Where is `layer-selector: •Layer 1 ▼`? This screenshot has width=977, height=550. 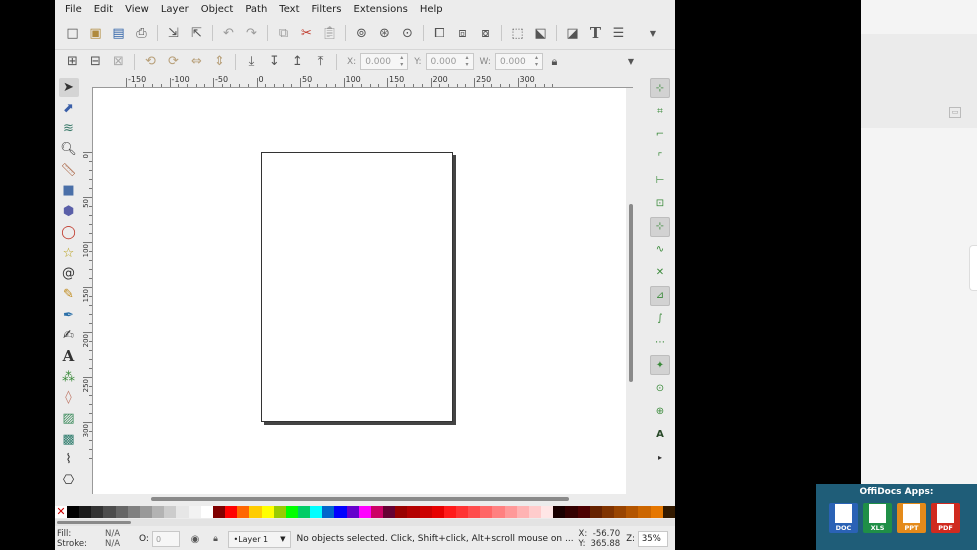 layer-selector: •Layer 1 ▼ is located at coordinates (259, 539).